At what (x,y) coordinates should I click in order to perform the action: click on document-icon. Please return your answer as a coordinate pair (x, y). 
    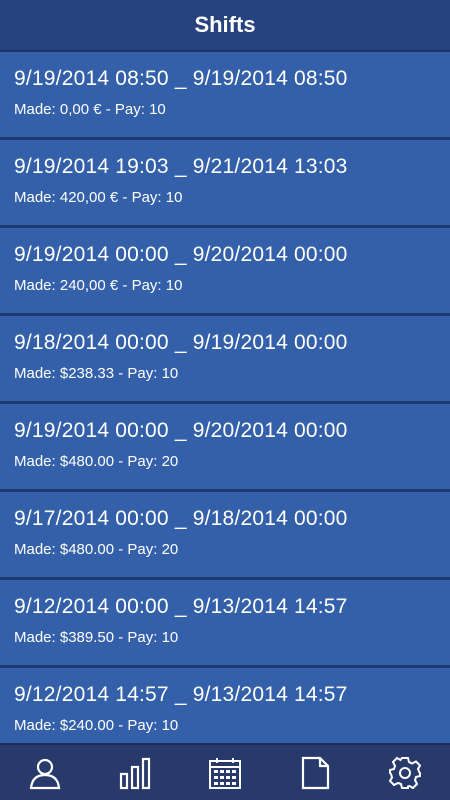
    Looking at the image, I should click on (315, 772).